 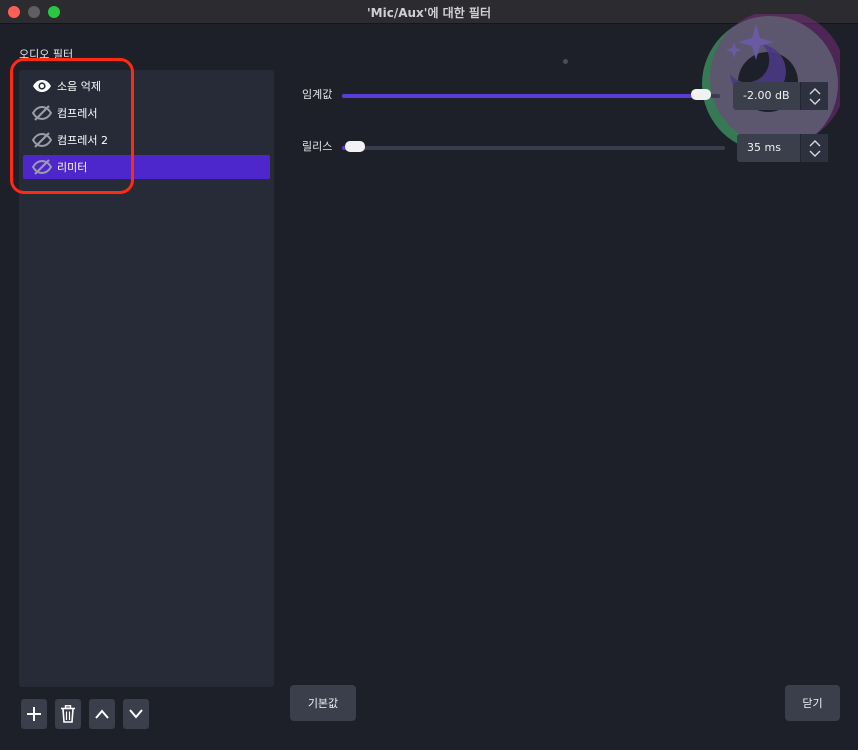 I want to click on threshold-value: -2.00 dB, so click(x=761, y=96).